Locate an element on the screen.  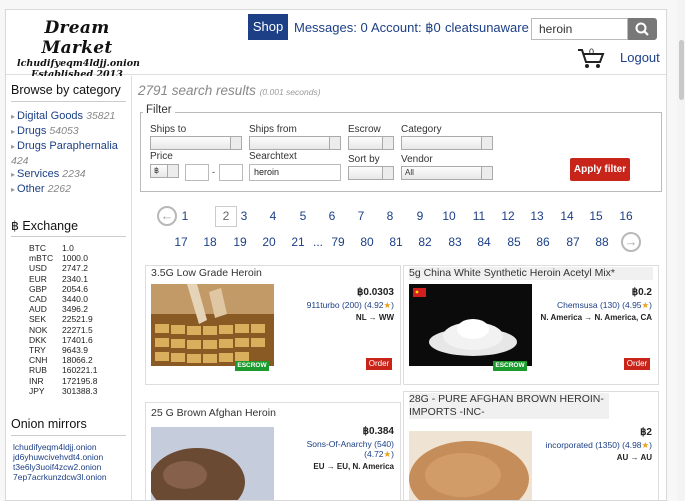
account-link: Account: ฿0 is located at coordinates (406, 28).